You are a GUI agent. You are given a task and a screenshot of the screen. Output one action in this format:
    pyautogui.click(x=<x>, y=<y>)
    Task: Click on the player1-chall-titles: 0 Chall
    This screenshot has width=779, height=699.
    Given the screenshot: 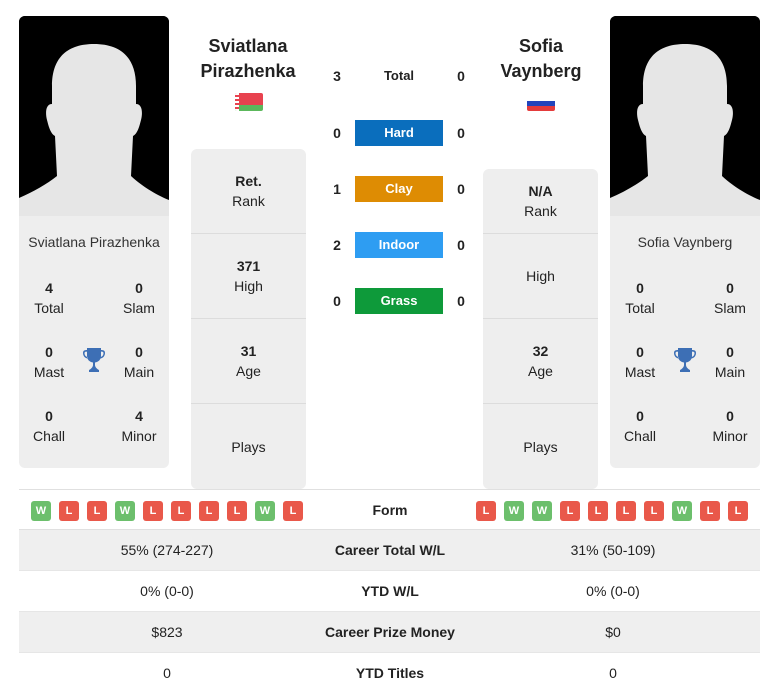 What is the action you would take?
    pyautogui.click(x=49, y=426)
    